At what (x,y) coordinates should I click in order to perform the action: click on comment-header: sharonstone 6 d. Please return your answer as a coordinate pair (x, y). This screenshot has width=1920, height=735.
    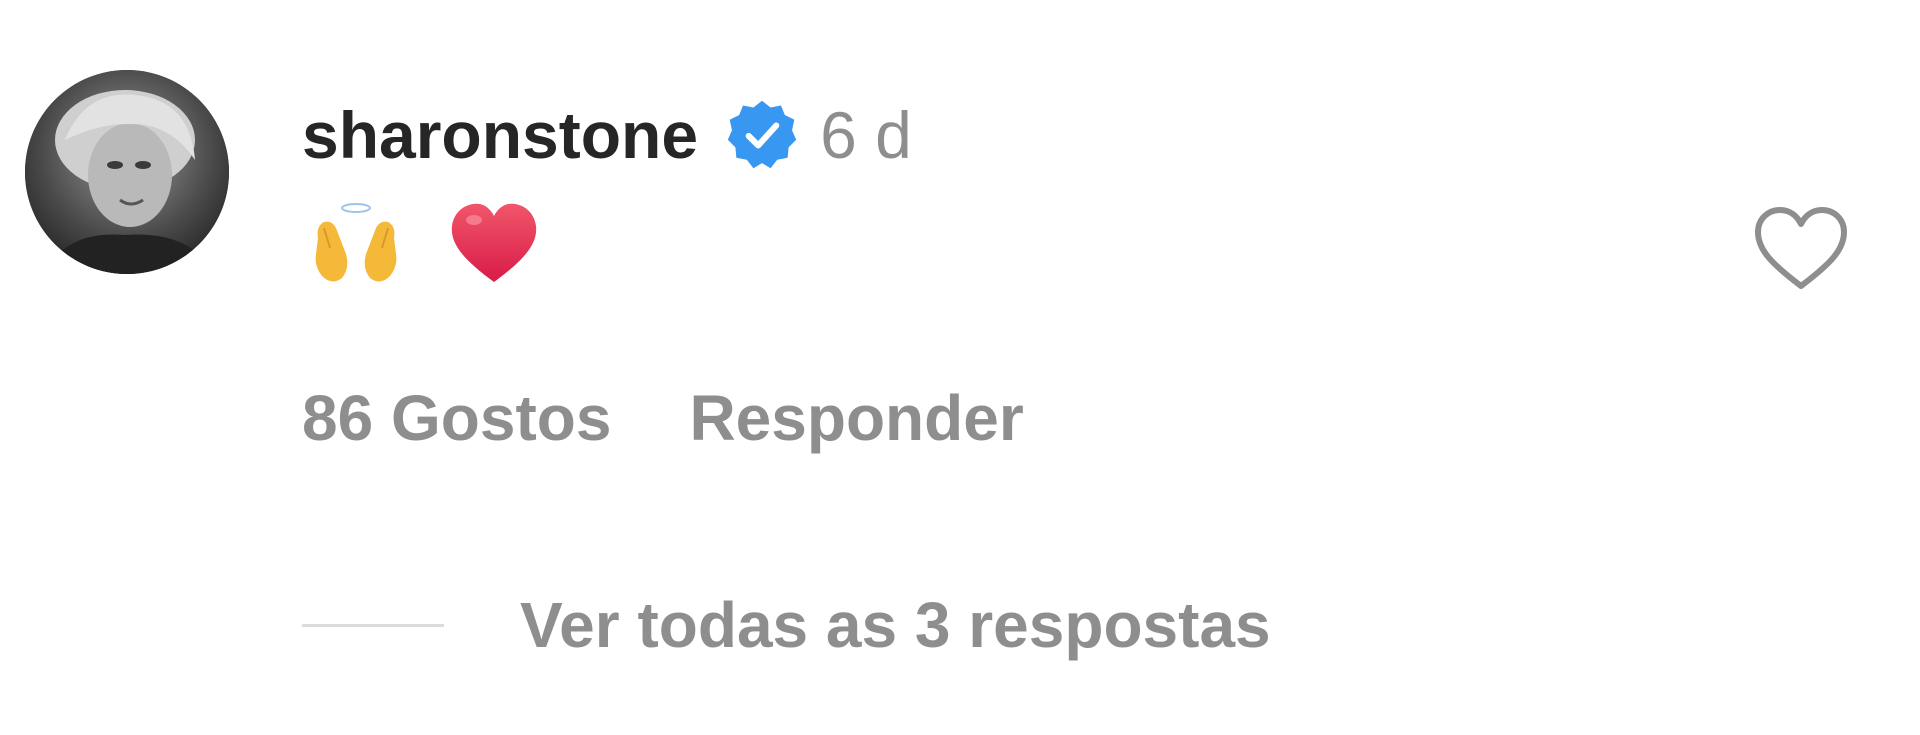
    Looking at the image, I should click on (607, 135).